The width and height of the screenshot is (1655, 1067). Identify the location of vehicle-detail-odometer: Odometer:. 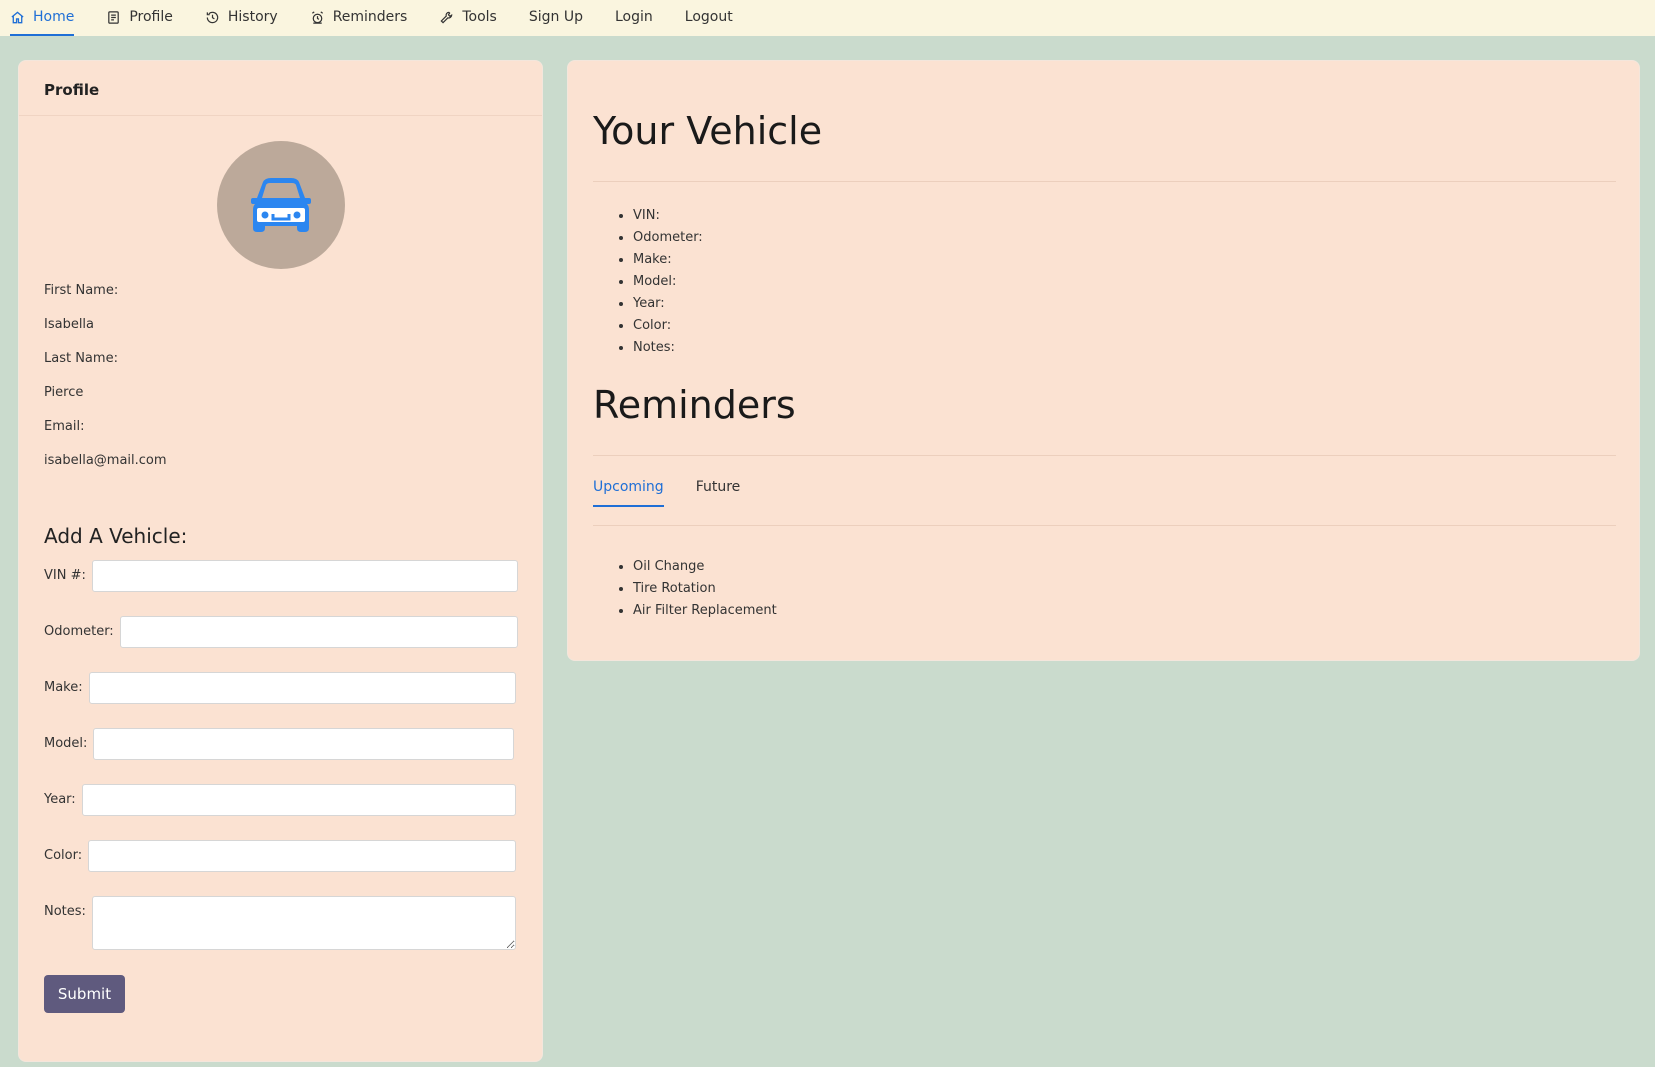
(668, 238).